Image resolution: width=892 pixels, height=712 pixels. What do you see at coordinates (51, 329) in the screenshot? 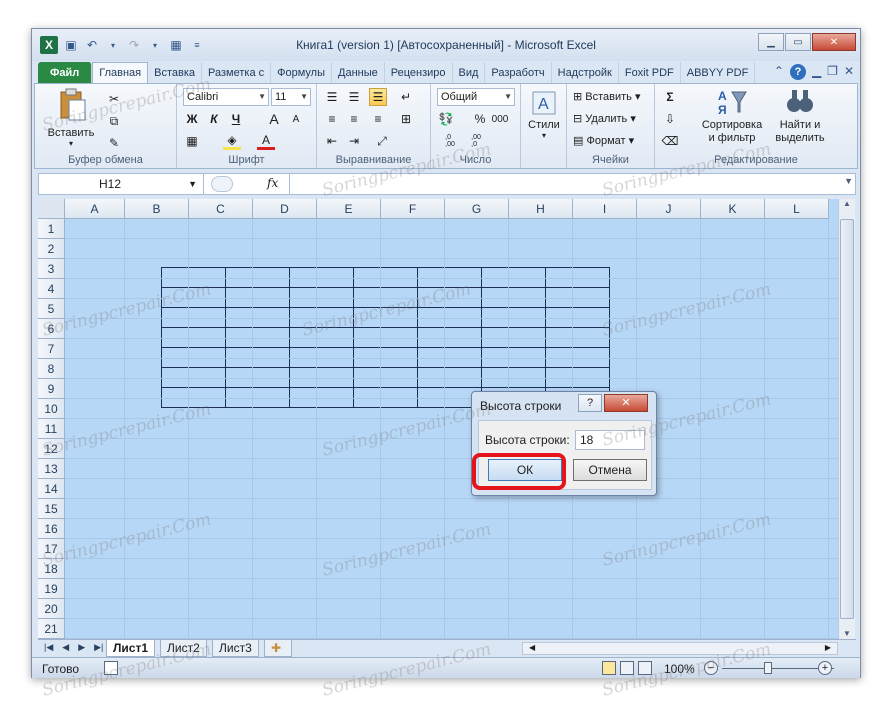
I see `row-header-6: 6` at bounding box center [51, 329].